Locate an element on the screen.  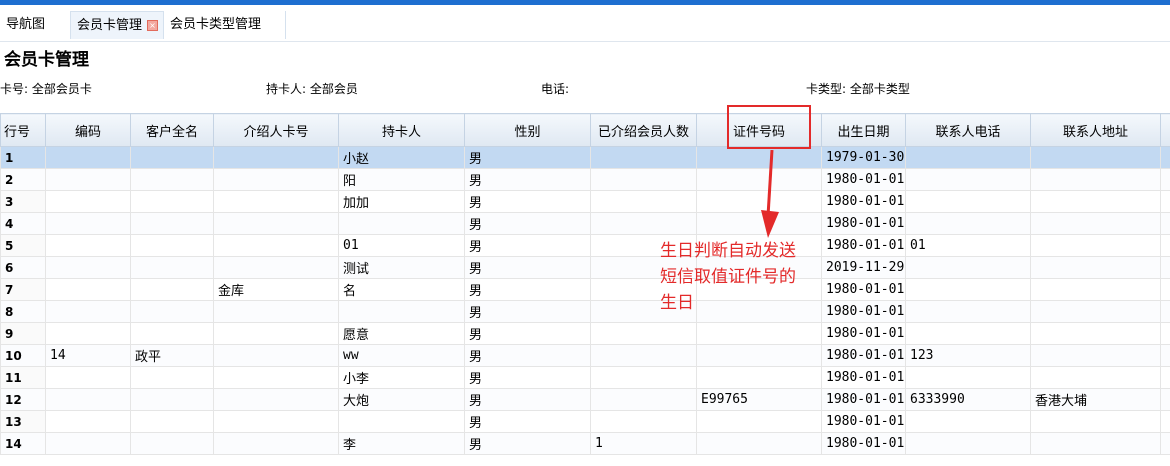
table-row: 14 李男 1 1980-01-01 is located at coordinates (585, 443).